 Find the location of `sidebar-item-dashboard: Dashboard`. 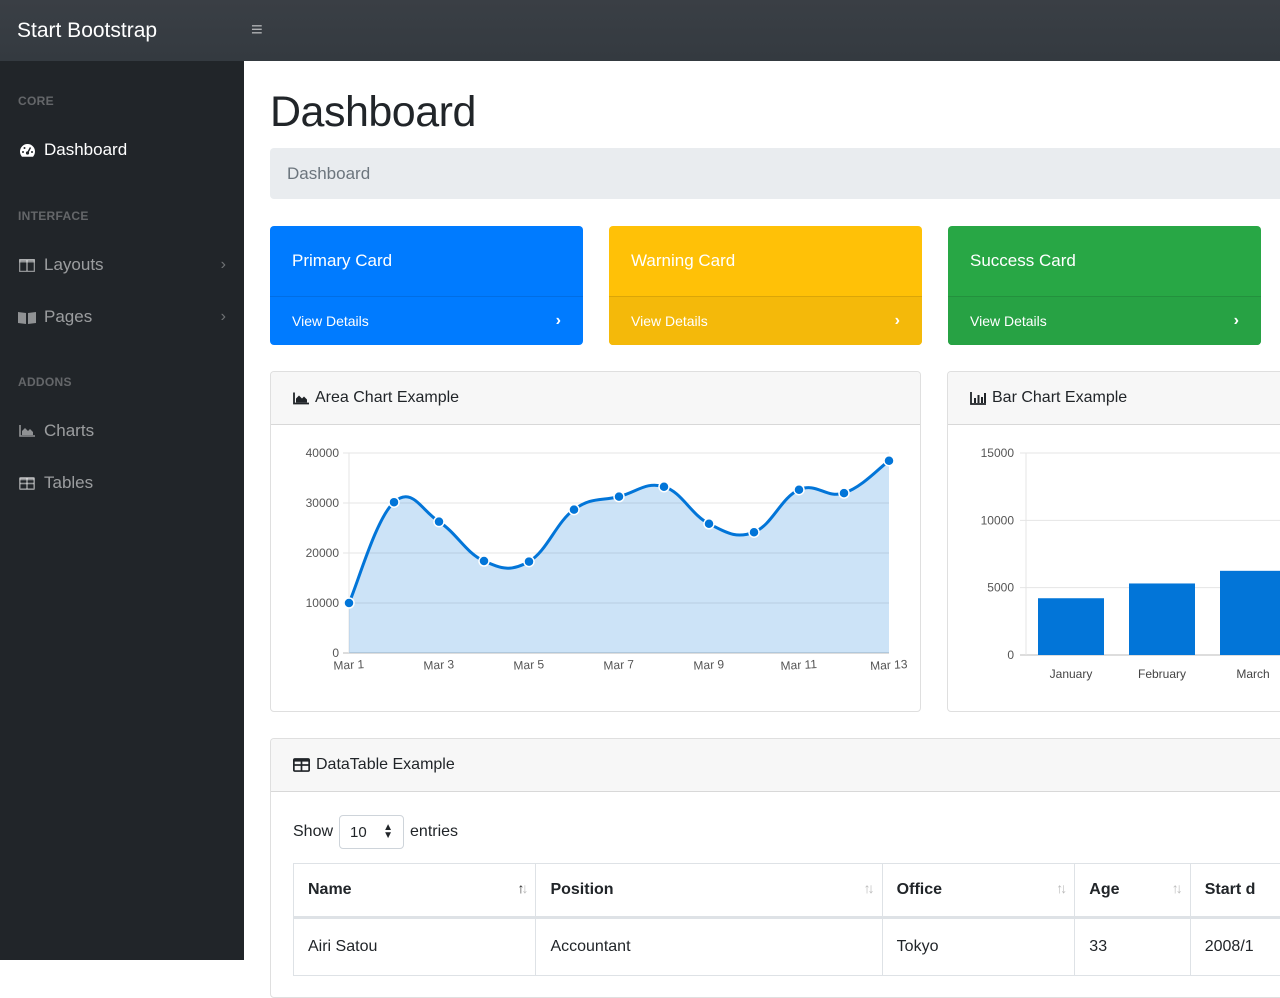

sidebar-item-dashboard: Dashboard is located at coordinates (122, 150).